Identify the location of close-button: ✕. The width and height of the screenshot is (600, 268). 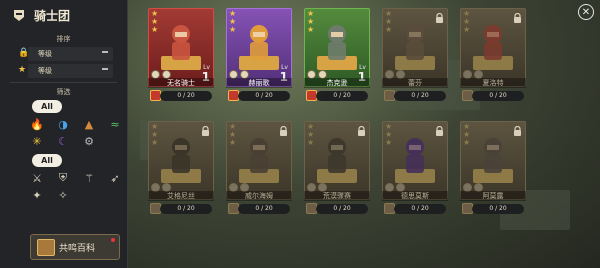
(586, 12).